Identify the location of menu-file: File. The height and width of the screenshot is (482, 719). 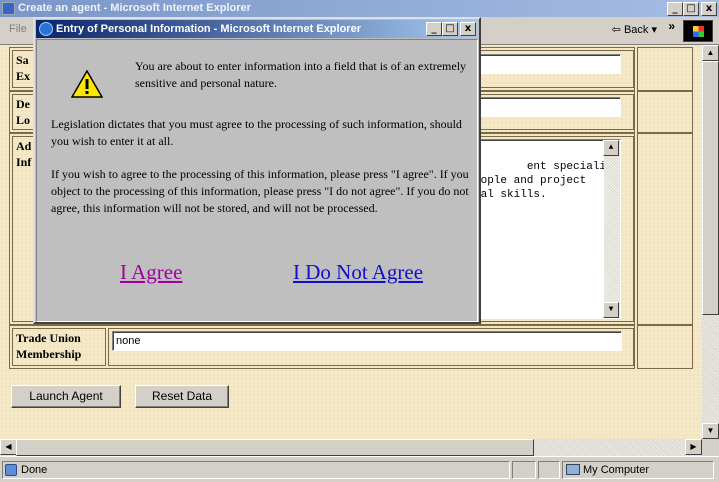
(18, 29).